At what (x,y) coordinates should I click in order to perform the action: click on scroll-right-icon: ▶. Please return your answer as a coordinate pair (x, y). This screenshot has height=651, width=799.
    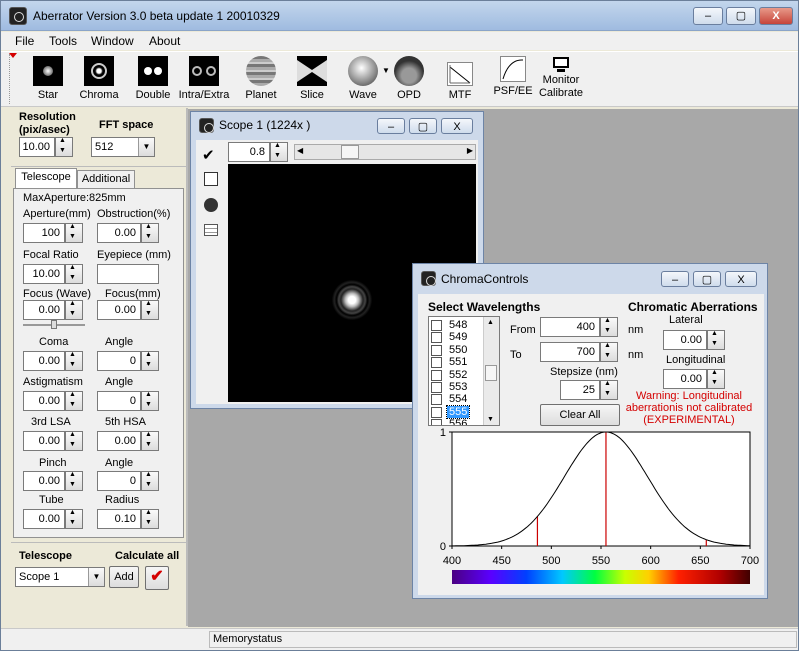
    Looking at the image, I should click on (470, 150).